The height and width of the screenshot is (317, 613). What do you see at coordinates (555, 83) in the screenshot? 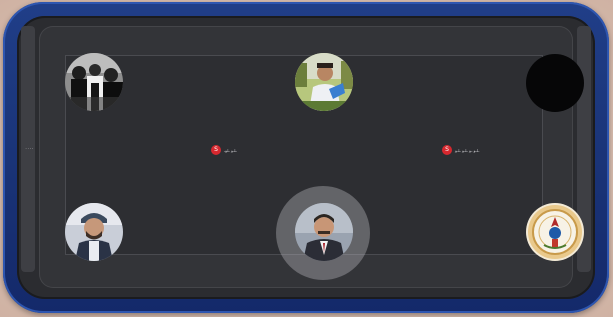
I see `seat-top-right-empty` at bounding box center [555, 83].